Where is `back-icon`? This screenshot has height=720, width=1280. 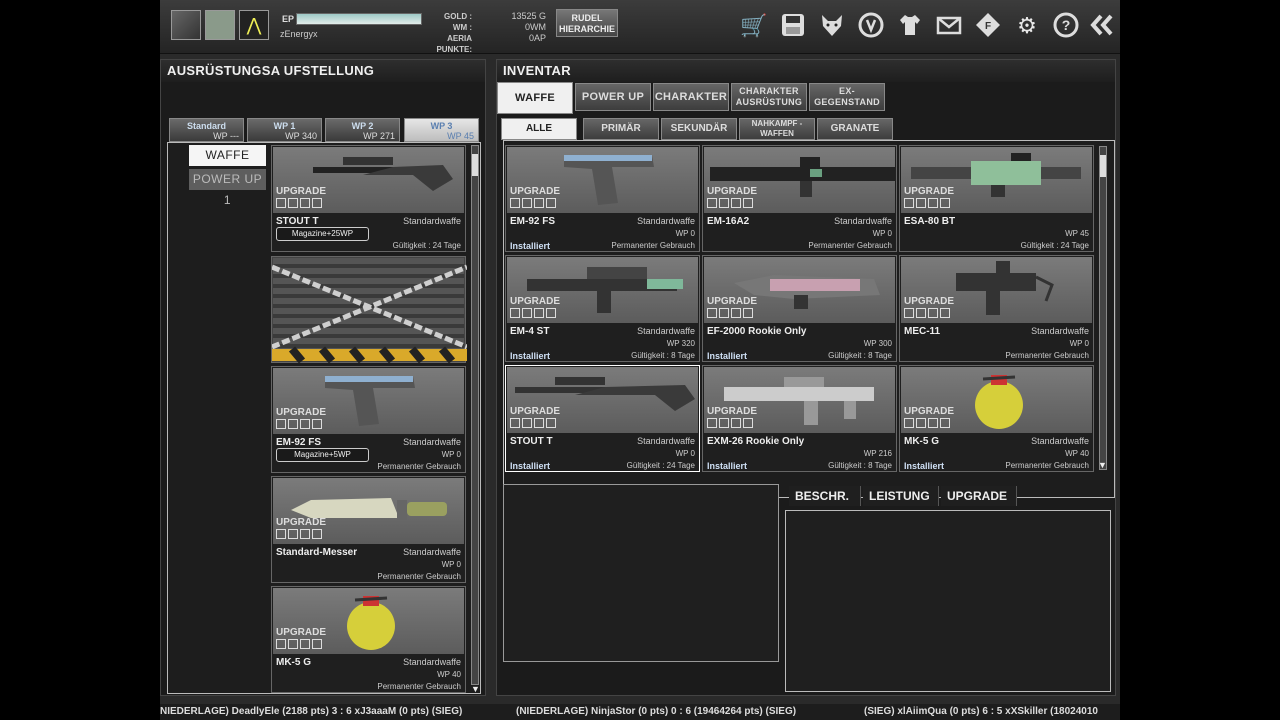
back-icon is located at coordinates (1102, 26).